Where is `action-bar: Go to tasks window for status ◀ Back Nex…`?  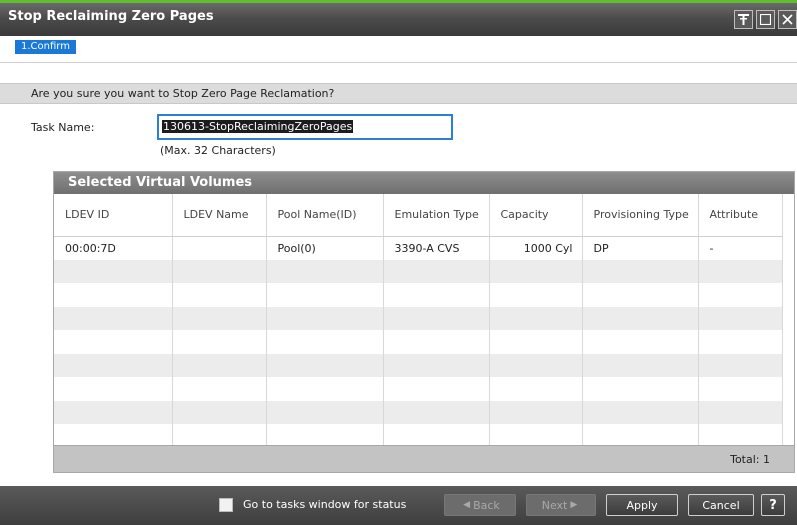
action-bar: Go to tasks window for status ◀ Back Nex… is located at coordinates (398, 505).